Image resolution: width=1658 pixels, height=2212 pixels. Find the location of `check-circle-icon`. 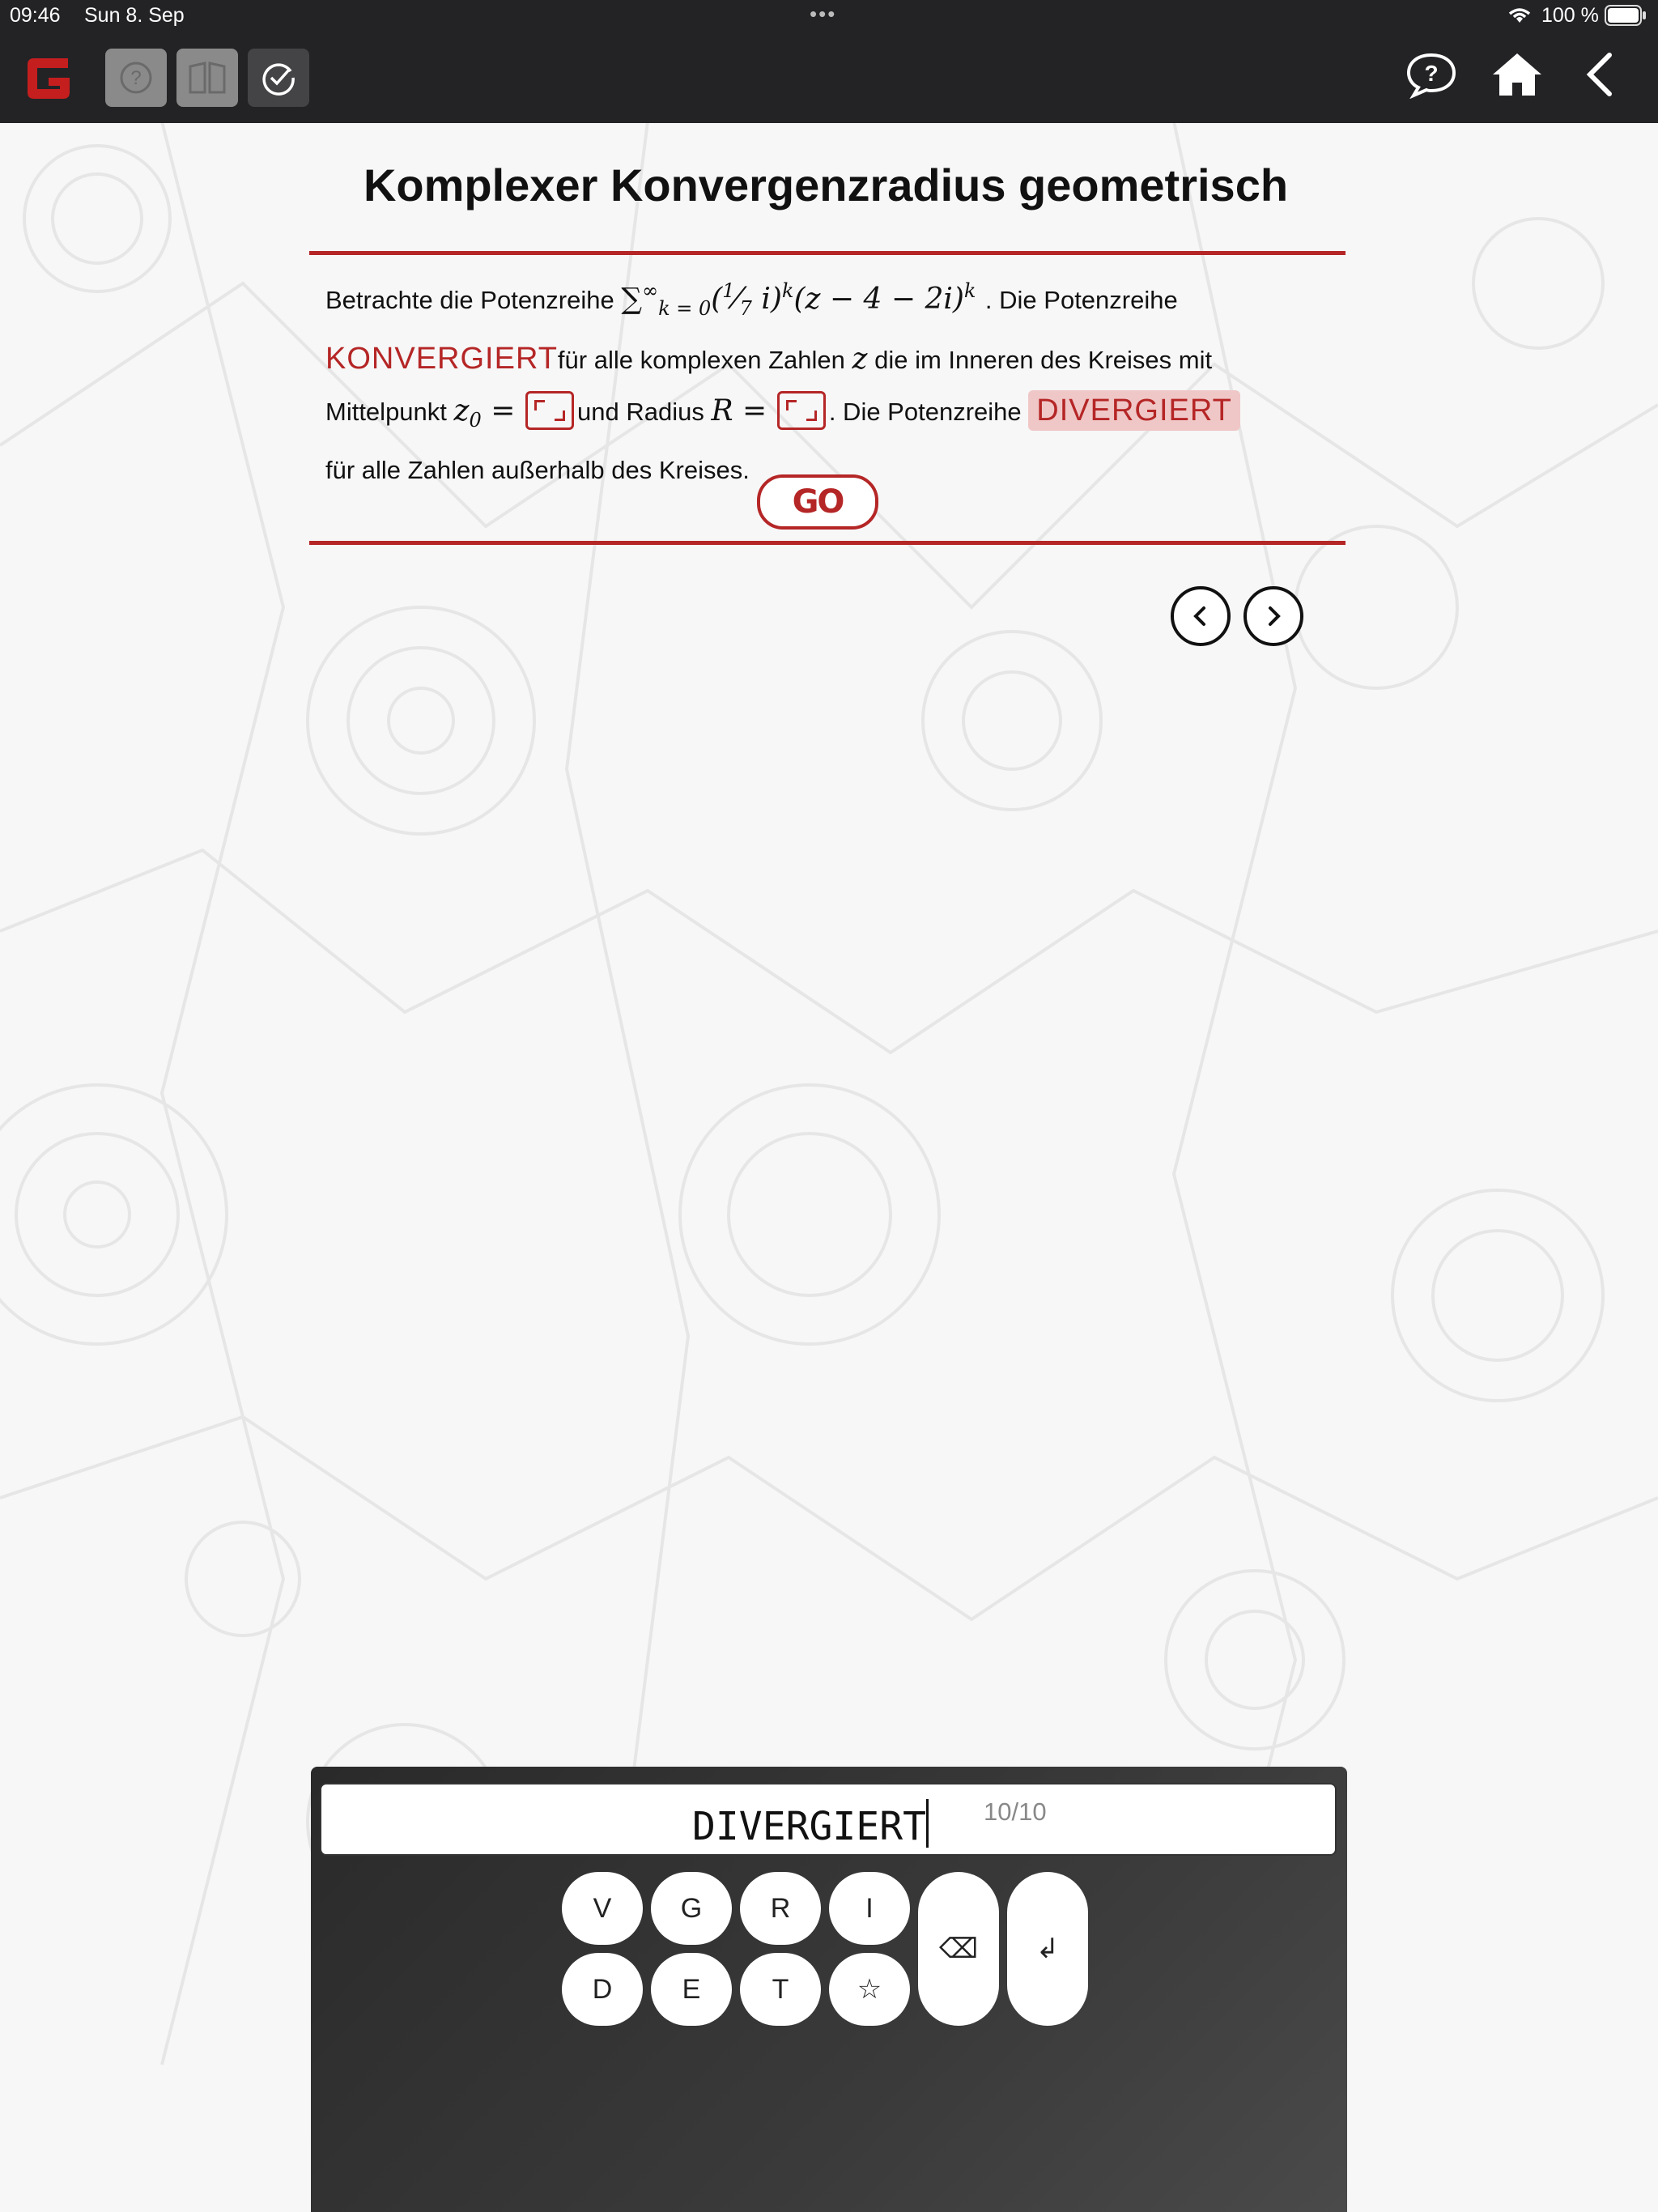

check-circle-icon is located at coordinates (278, 79).